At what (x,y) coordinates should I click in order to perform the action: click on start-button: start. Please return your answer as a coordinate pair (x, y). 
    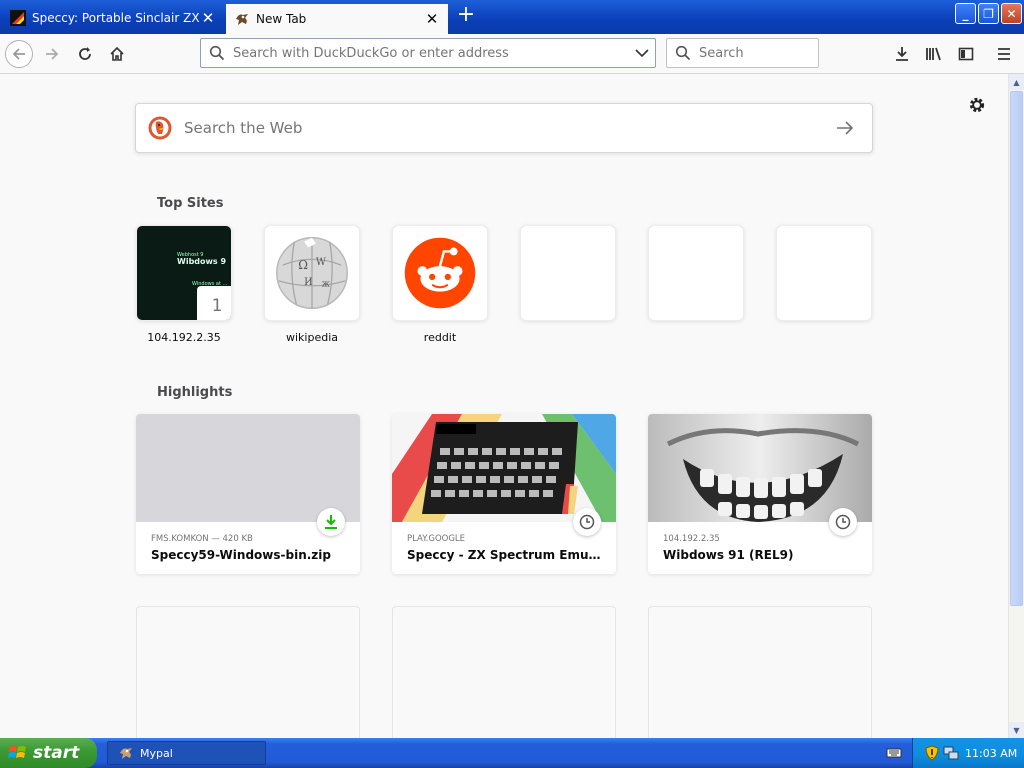
    Looking at the image, I should click on (48, 753).